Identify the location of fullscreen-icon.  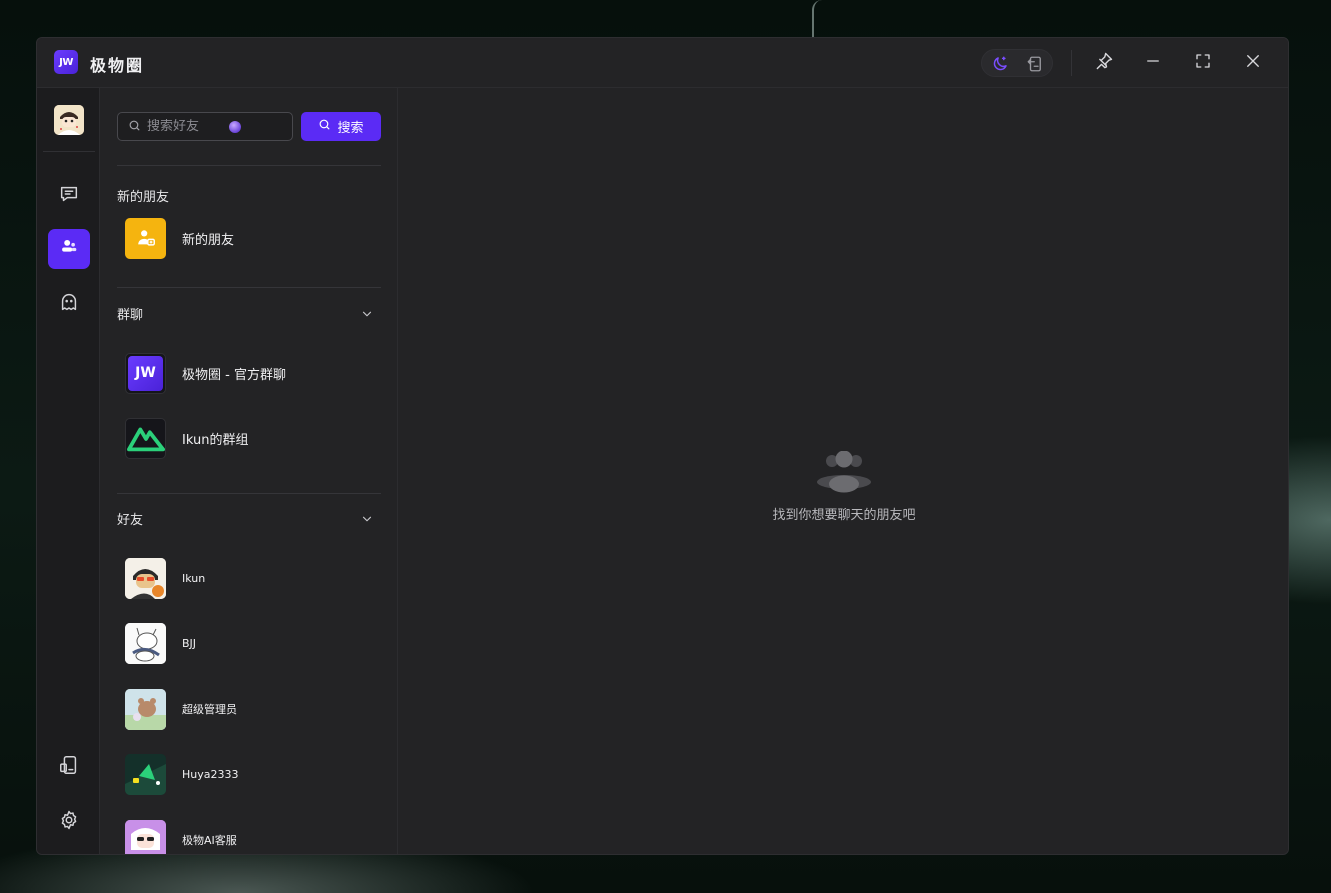
(1203, 63).